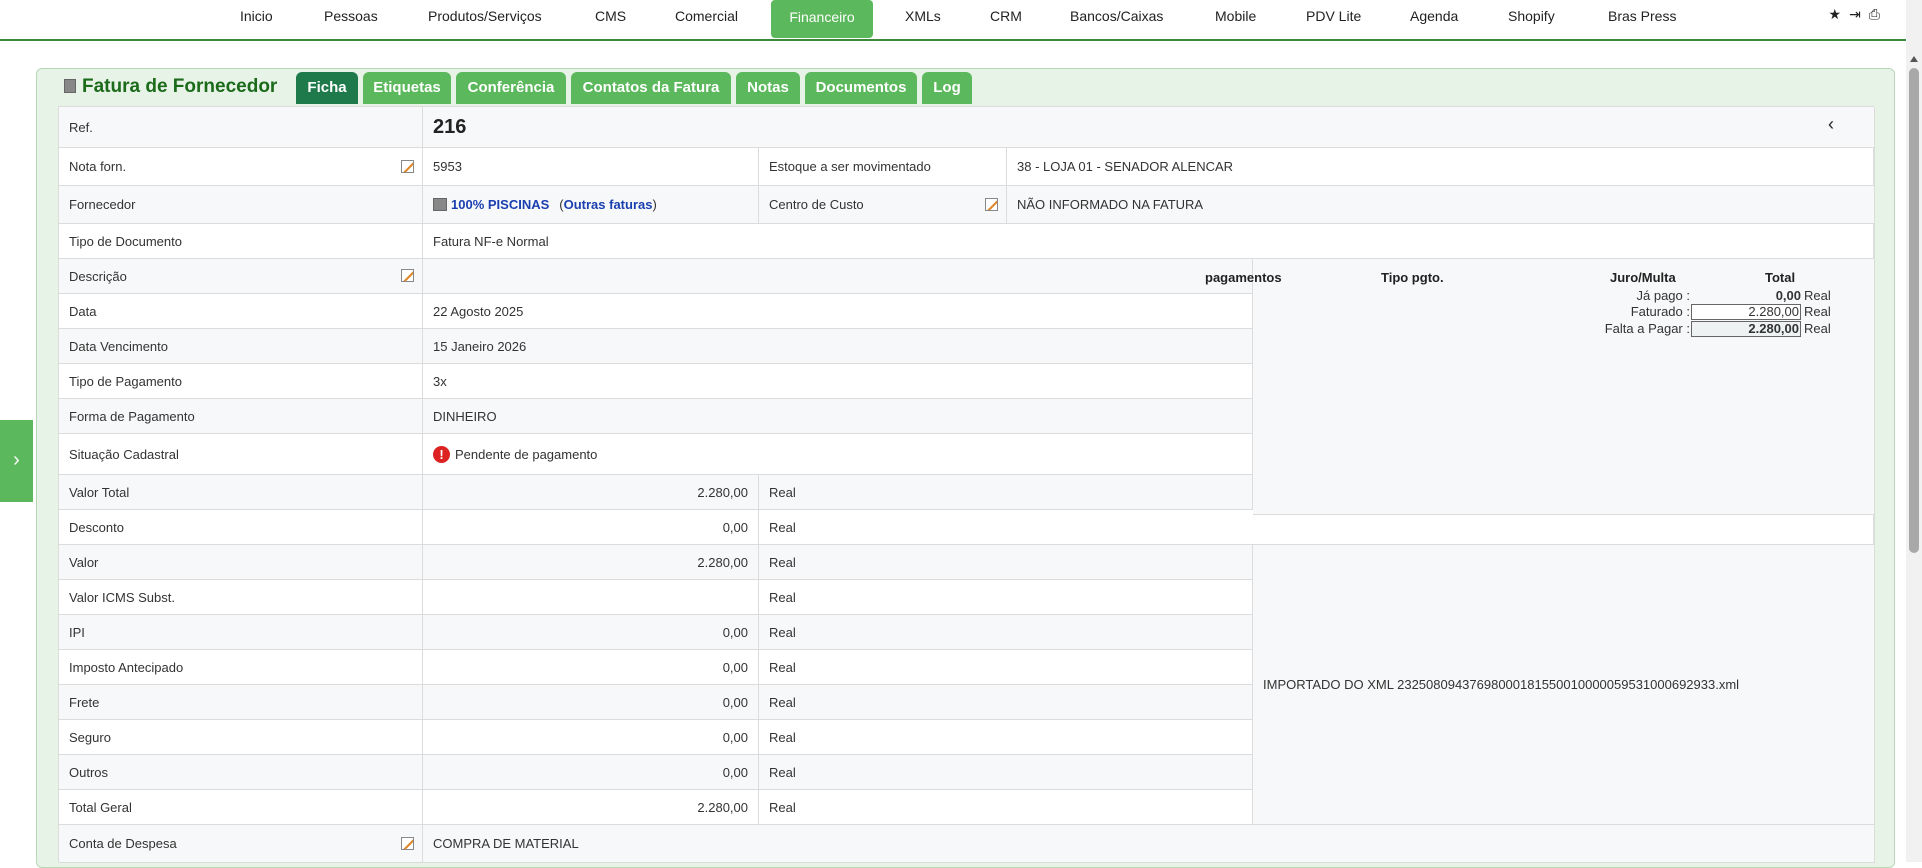  Describe the element at coordinates (241, 416) in the screenshot. I see `forma-label: Forma de Pagamento` at that location.